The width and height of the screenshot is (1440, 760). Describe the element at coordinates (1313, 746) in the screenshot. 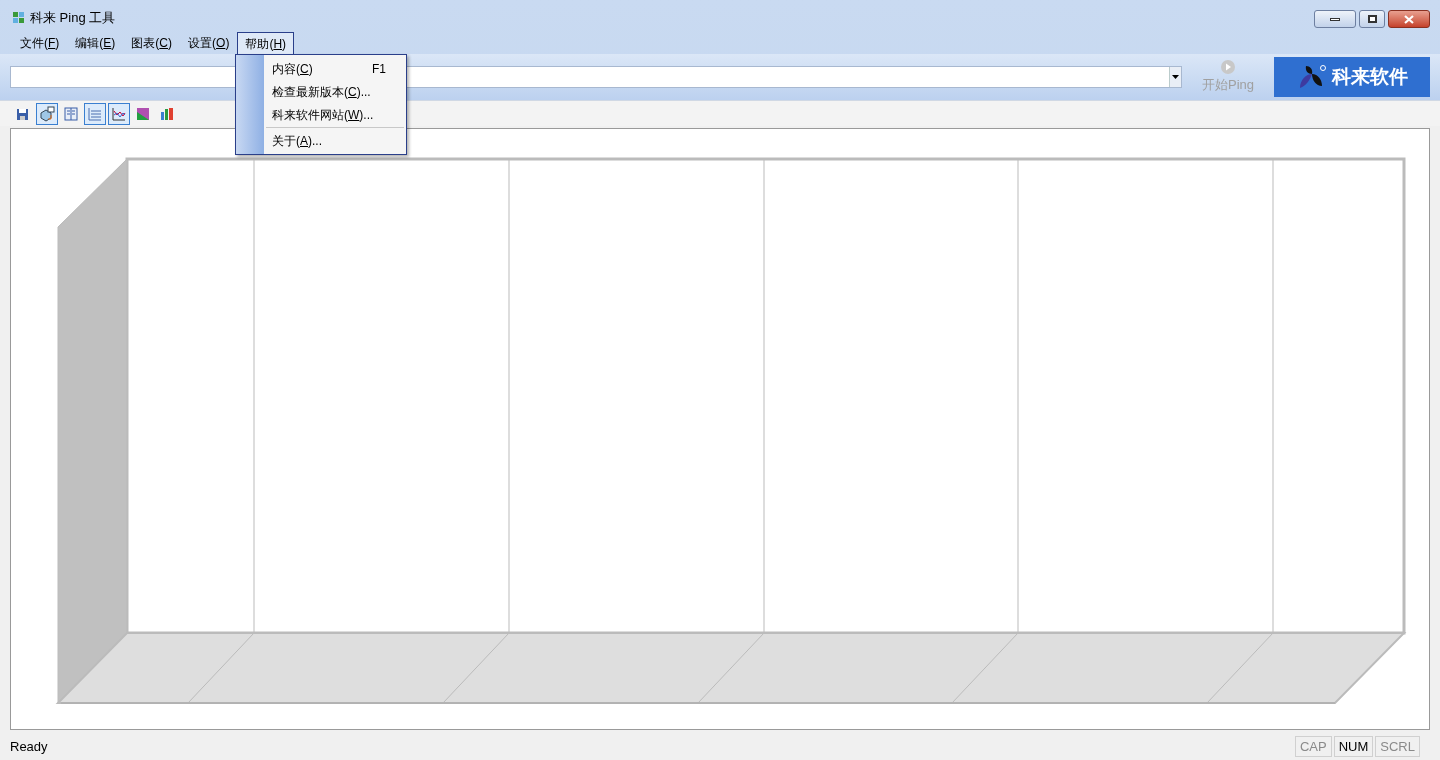

I see `status-indicator: CAP` at that location.